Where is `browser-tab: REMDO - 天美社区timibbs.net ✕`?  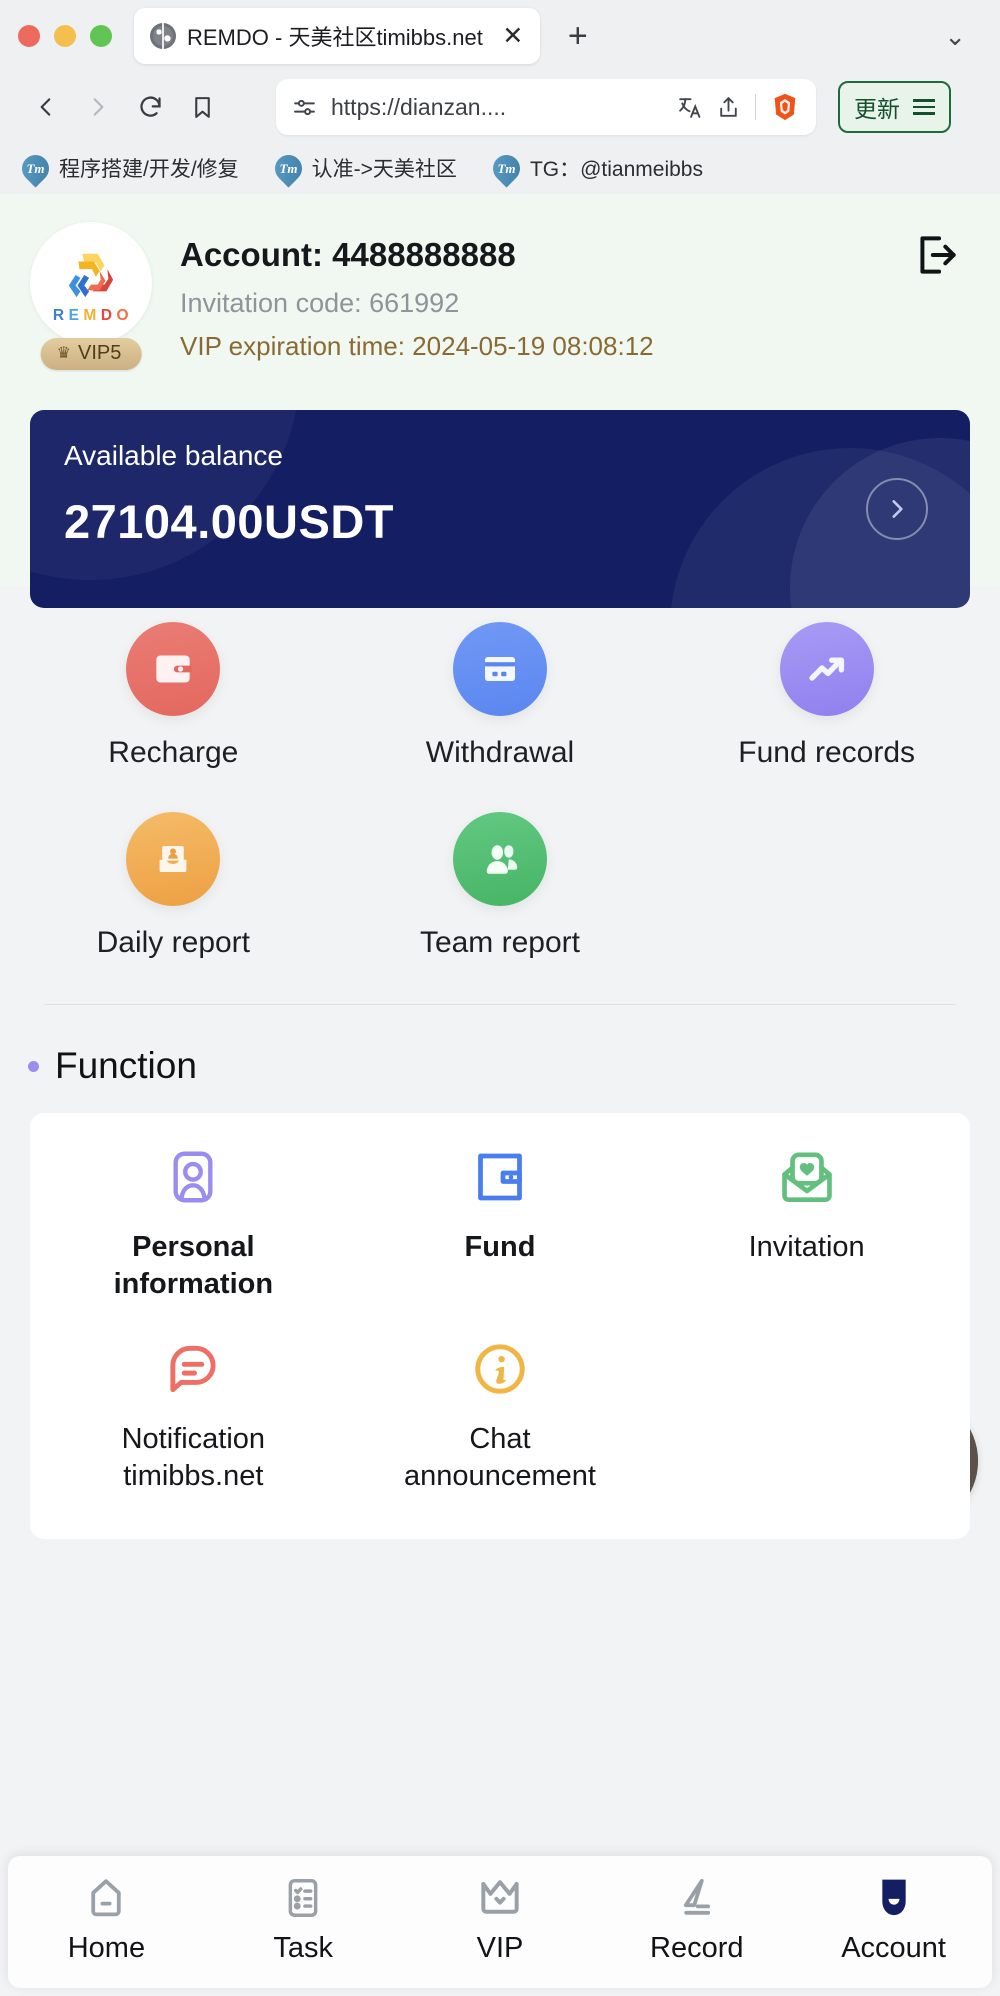
browser-tab: REMDO - 天美社区timibbs.net ✕ is located at coordinates (337, 36).